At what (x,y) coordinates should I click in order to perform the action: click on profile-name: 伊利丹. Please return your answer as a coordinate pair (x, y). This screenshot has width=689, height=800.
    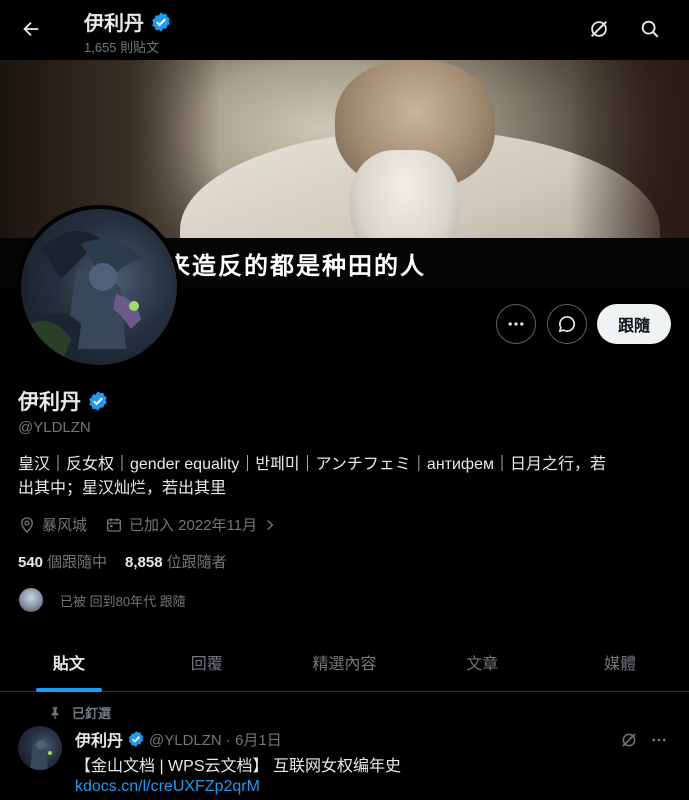
    Looking at the image, I should click on (49, 402).